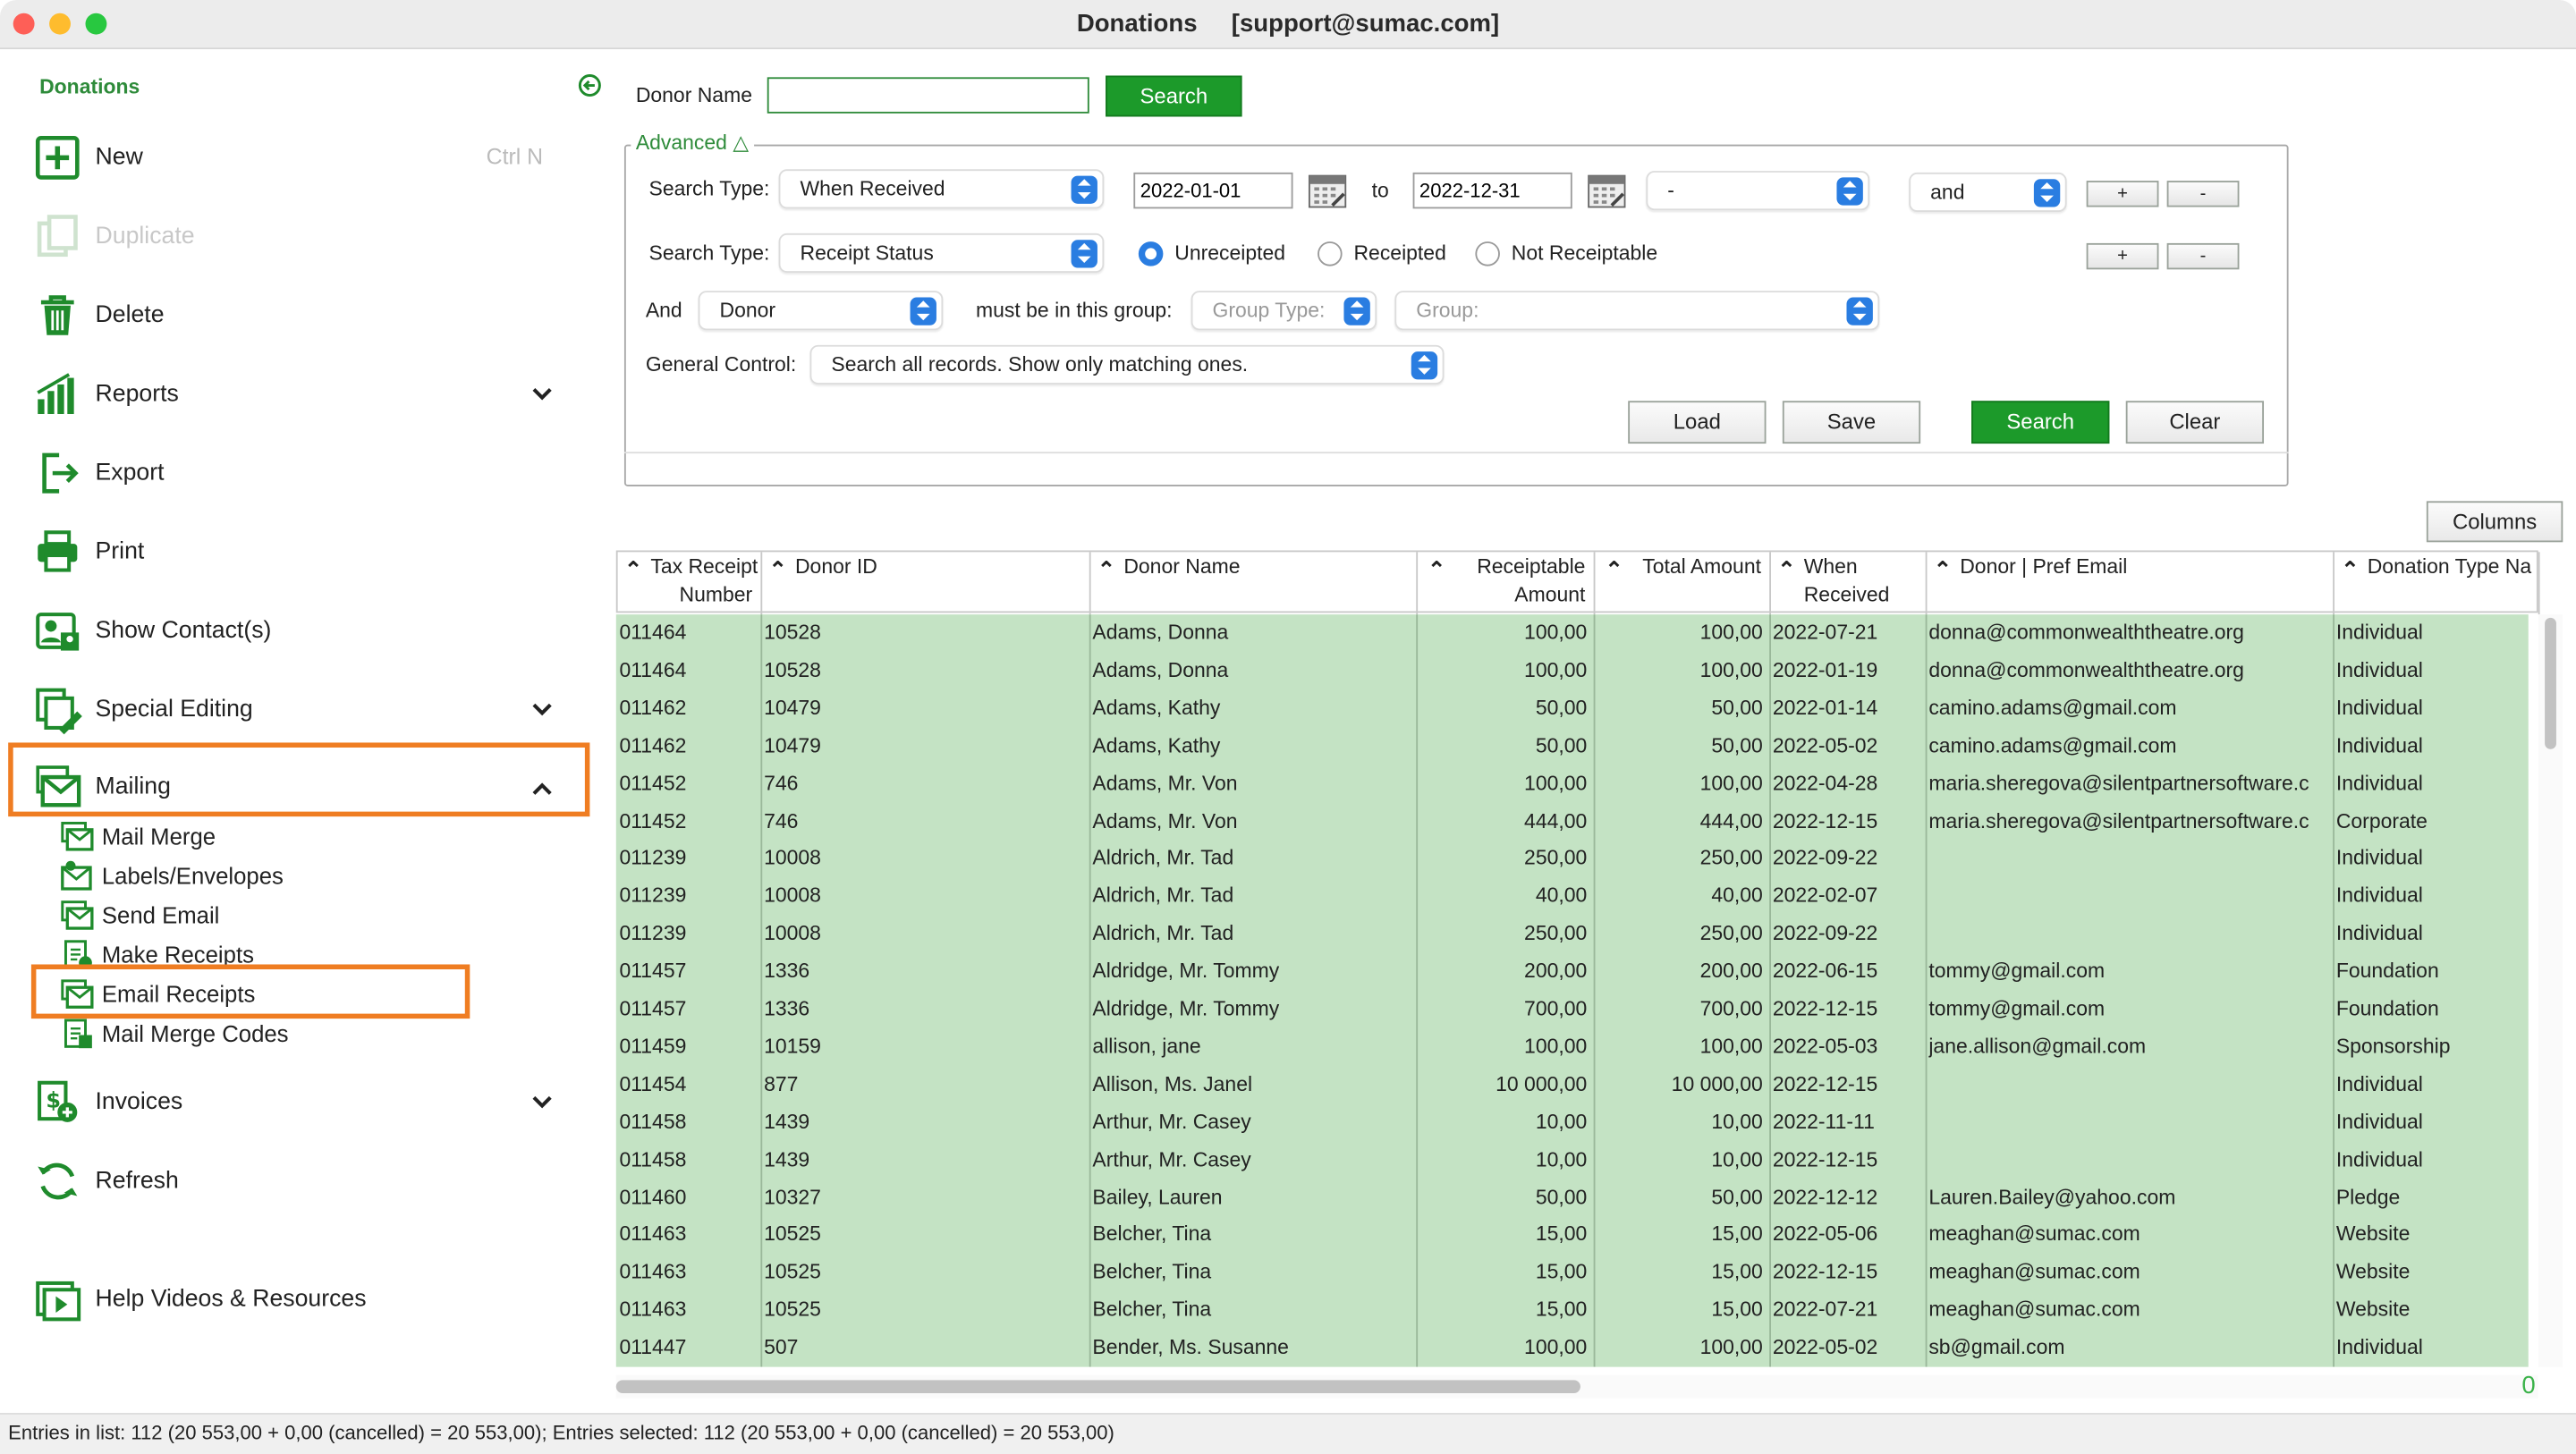 Image resolution: width=2576 pixels, height=1454 pixels. Describe the element at coordinates (1731, 783) in the screenshot. I see `table-cell: 100,00` at that location.